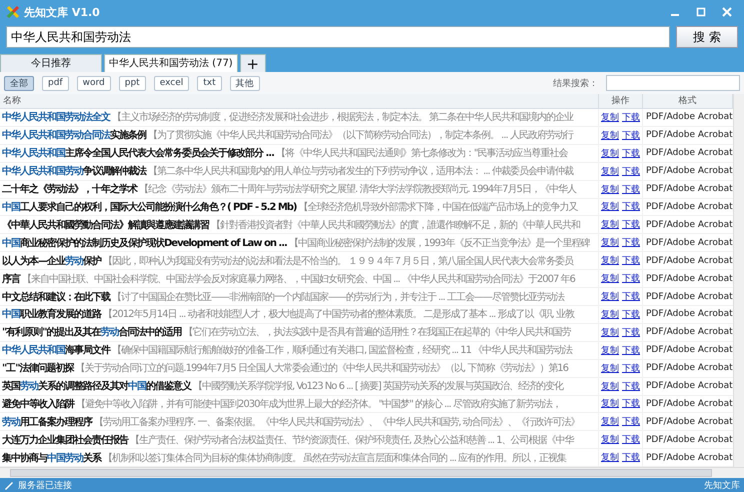 The width and height of the screenshot is (744, 492). I want to click on horizontal-scrollbar, so click(372, 472).